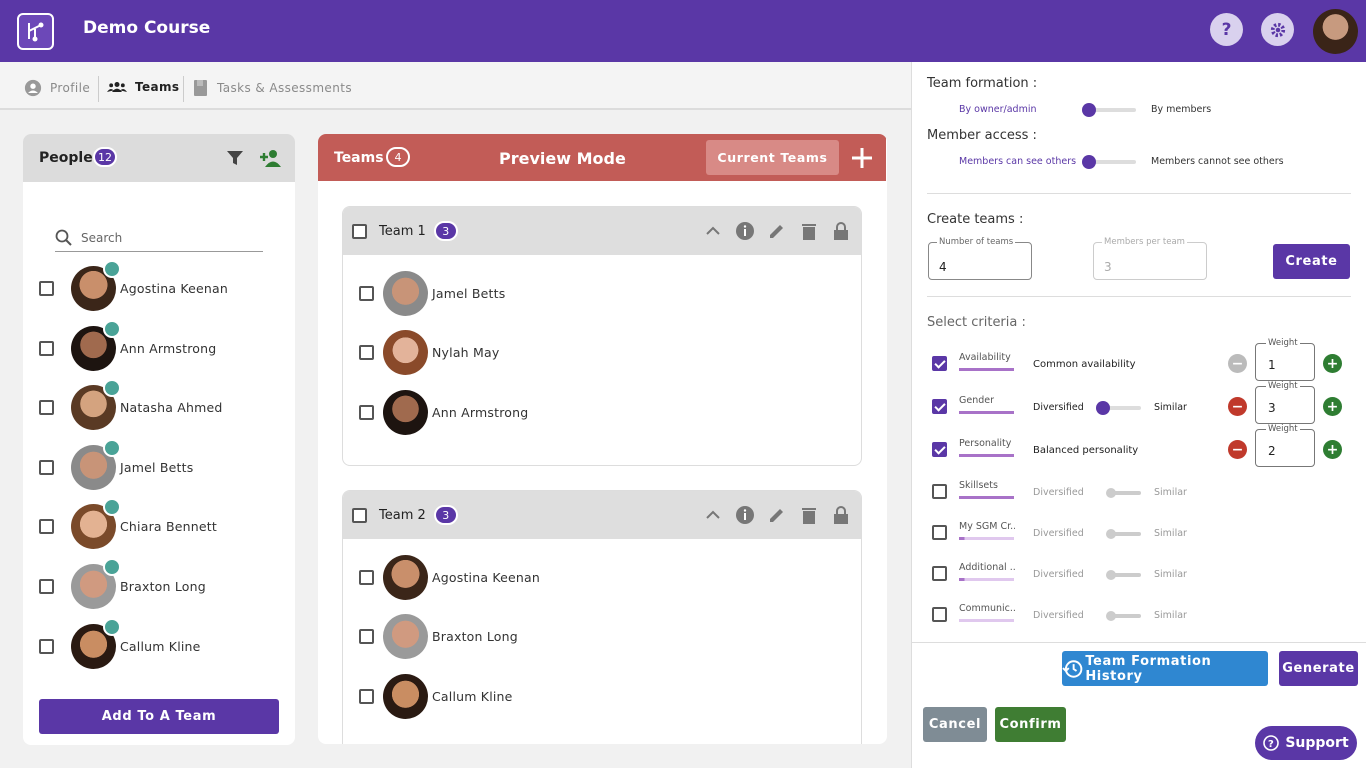 This screenshot has height=768, width=1366. I want to click on team-formation-history-button: Team Formation History, so click(1165, 668).